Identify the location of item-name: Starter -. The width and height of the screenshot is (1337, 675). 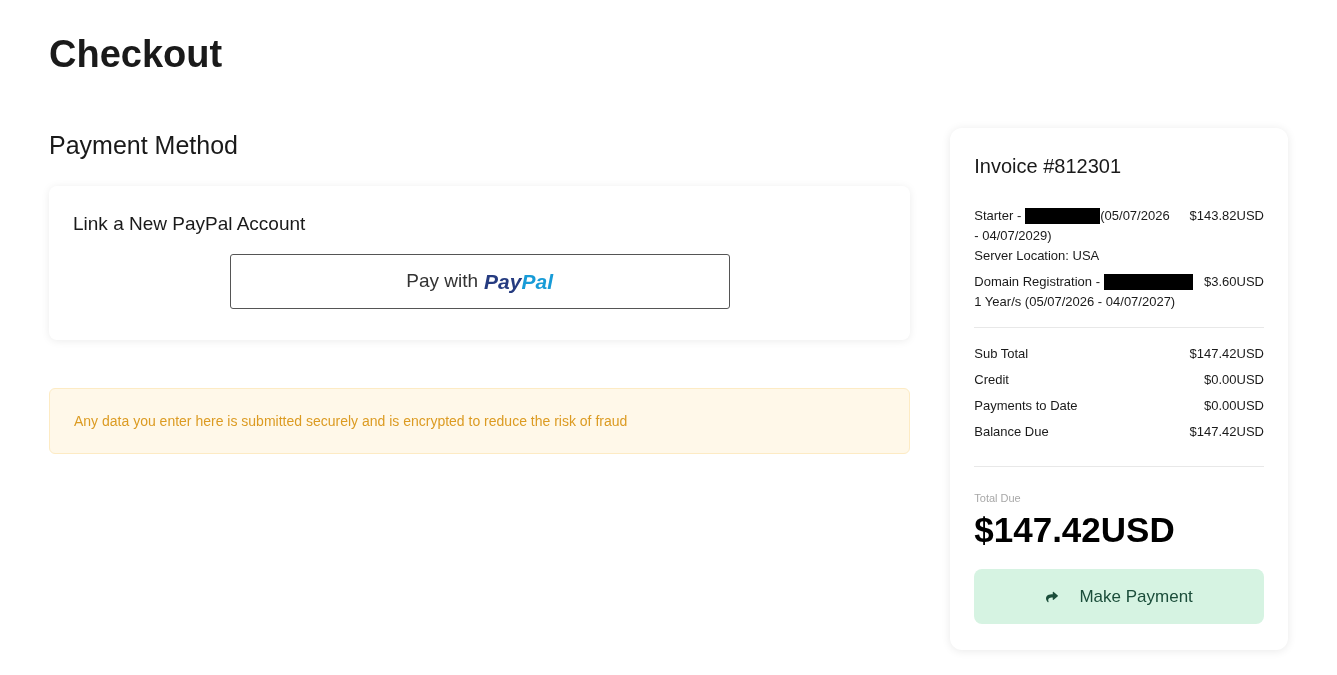
(998, 216).